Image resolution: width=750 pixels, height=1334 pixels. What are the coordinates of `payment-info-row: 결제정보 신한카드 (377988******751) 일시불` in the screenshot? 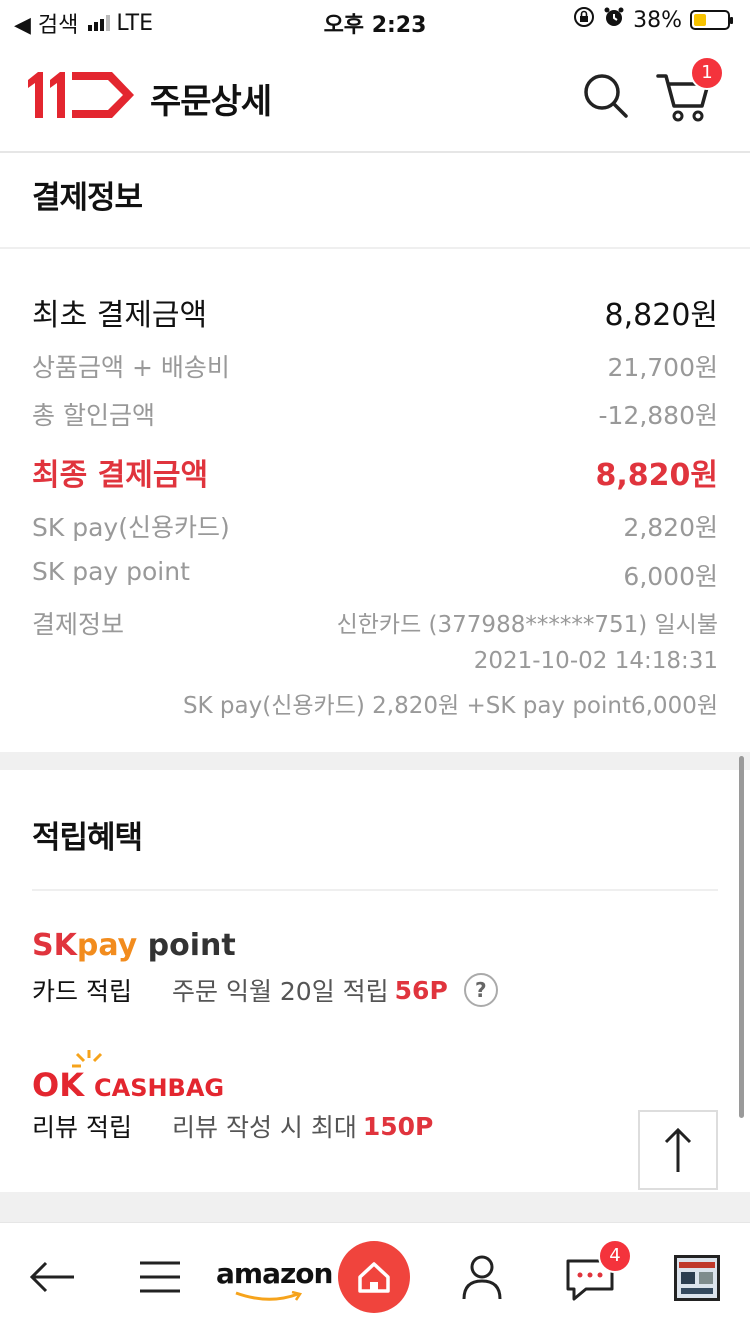 It's located at (375, 623).